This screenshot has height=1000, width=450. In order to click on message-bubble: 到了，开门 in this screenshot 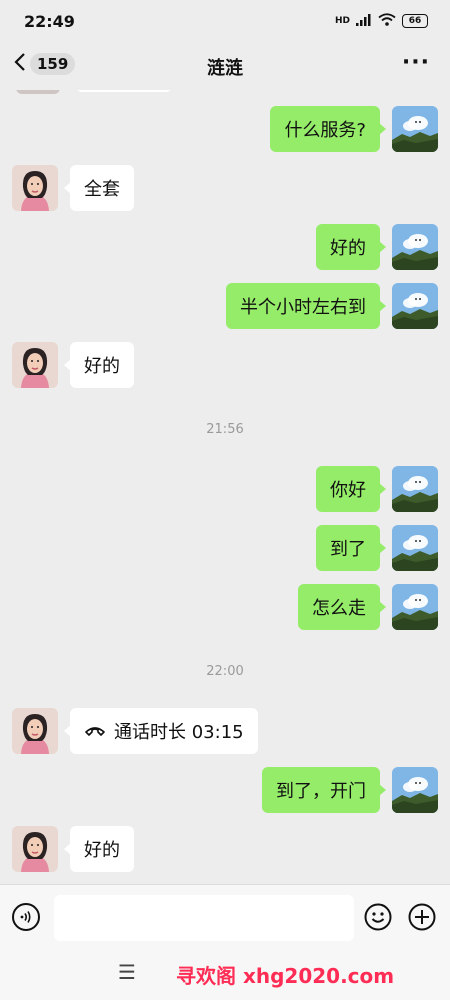, I will do `click(324, 790)`.